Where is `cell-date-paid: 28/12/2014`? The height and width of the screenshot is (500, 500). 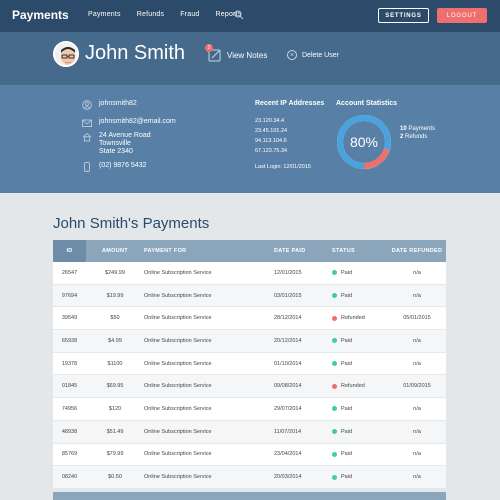 cell-date-paid: 28/12/2014 is located at coordinates (288, 318).